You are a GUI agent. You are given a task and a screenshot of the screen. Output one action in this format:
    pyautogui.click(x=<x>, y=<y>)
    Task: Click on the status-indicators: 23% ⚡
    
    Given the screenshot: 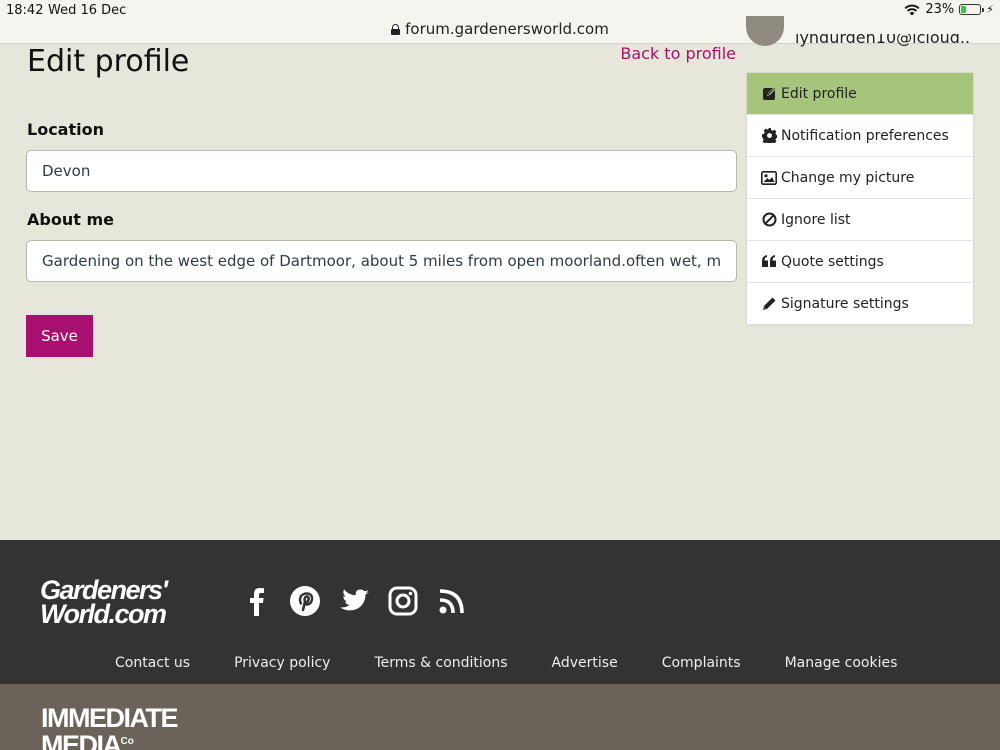 What is the action you would take?
    pyautogui.click(x=949, y=9)
    